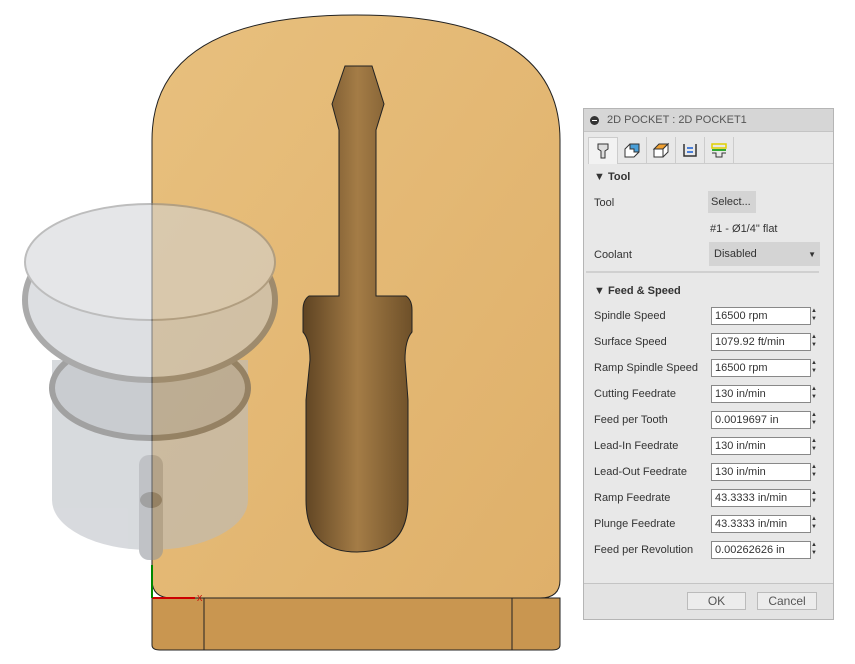 Image resolution: width=855 pixels, height=664 pixels. Describe the element at coordinates (636, 446) in the screenshot. I see `feed-row-label: Lead-In Feedrate` at that location.